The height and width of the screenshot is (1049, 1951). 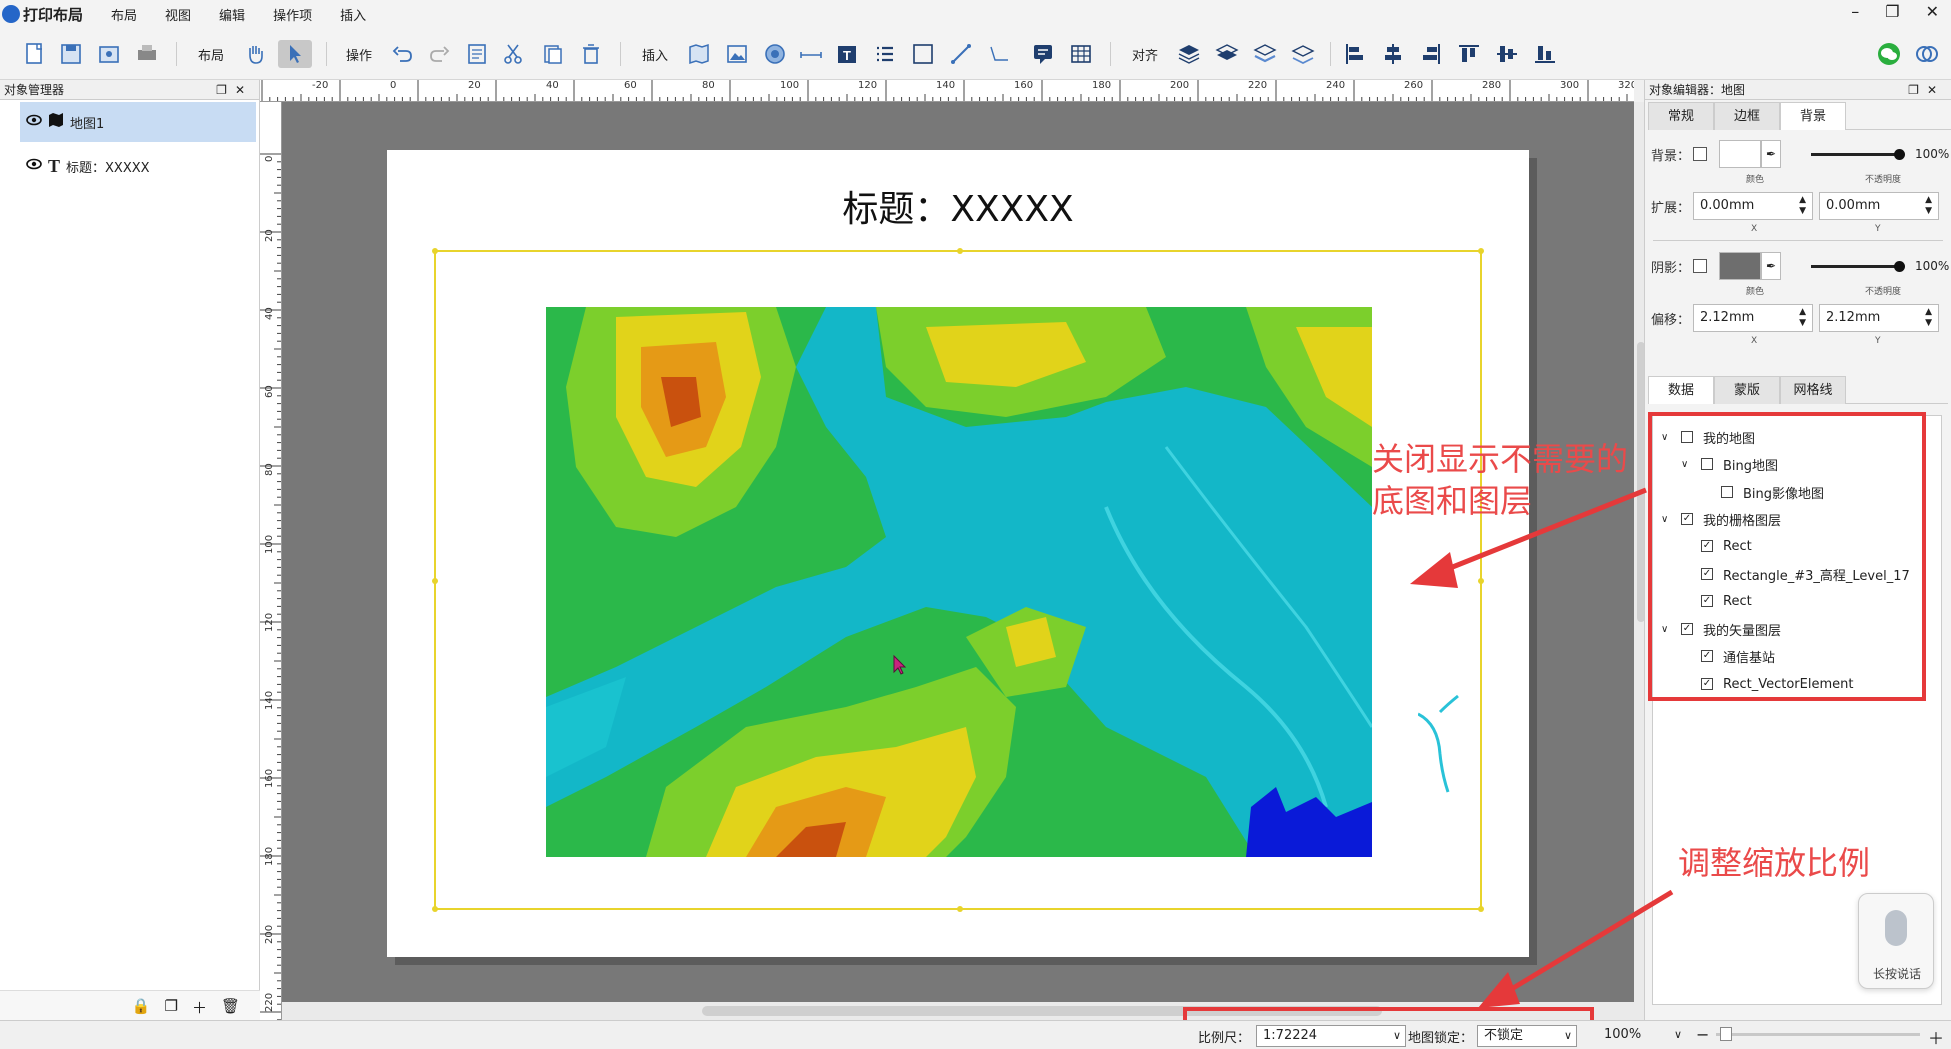 What do you see at coordinates (109, 54) in the screenshot?
I see `open-icon` at bounding box center [109, 54].